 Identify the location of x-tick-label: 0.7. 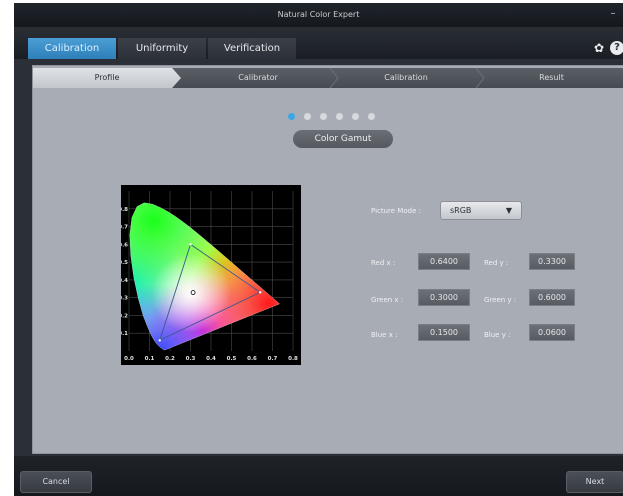
(273, 359).